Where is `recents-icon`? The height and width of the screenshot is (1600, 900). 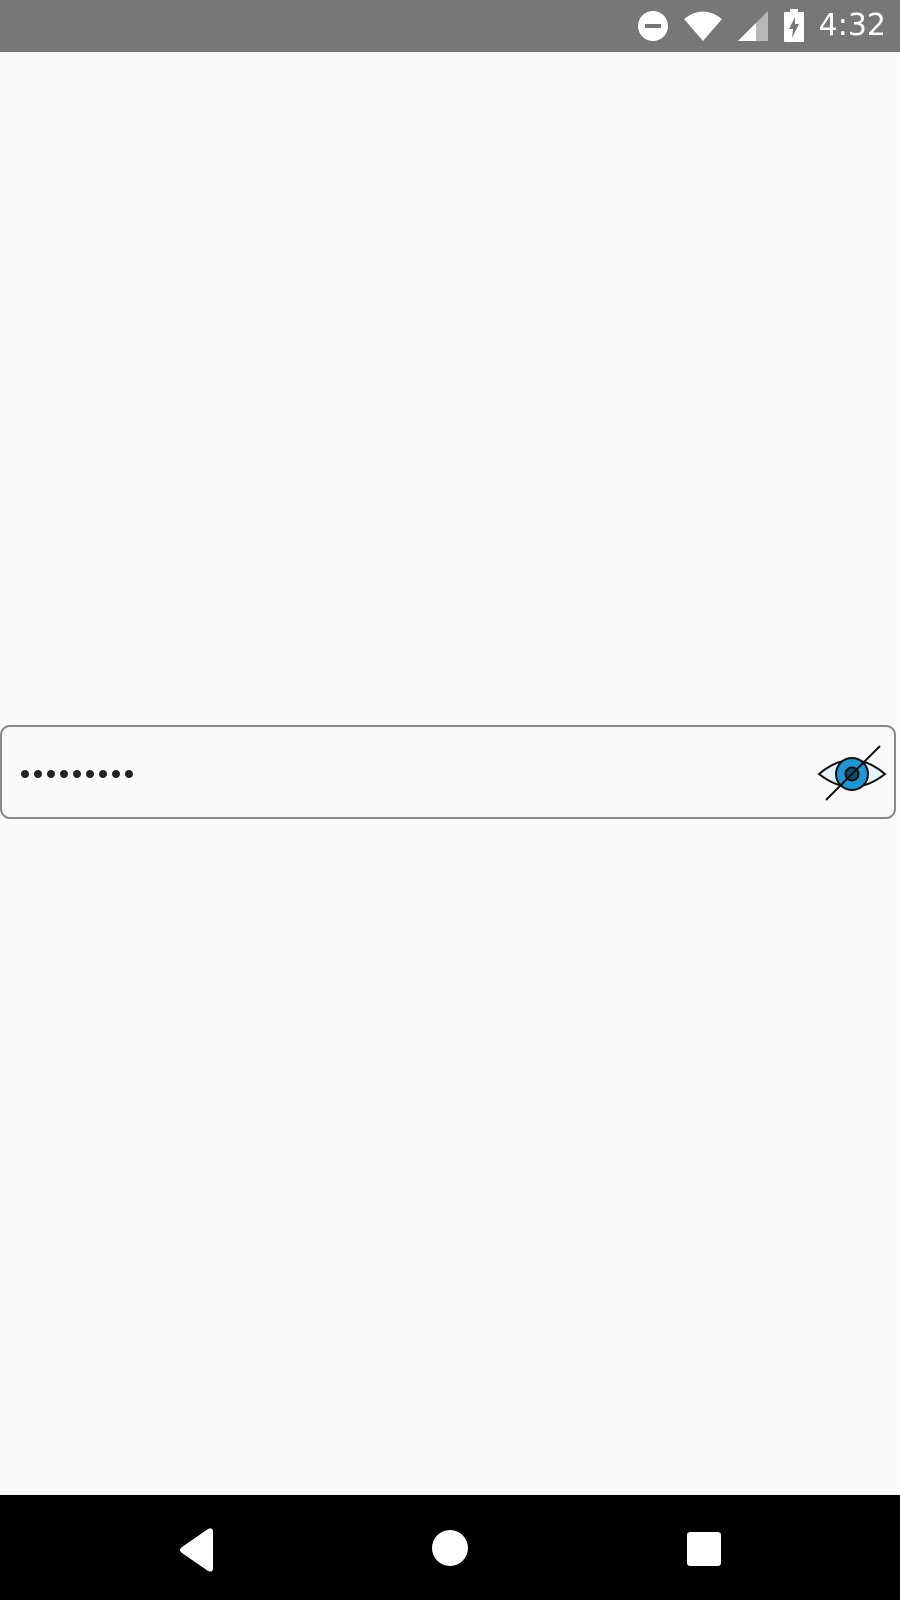
recents-icon is located at coordinates (704, 1549).